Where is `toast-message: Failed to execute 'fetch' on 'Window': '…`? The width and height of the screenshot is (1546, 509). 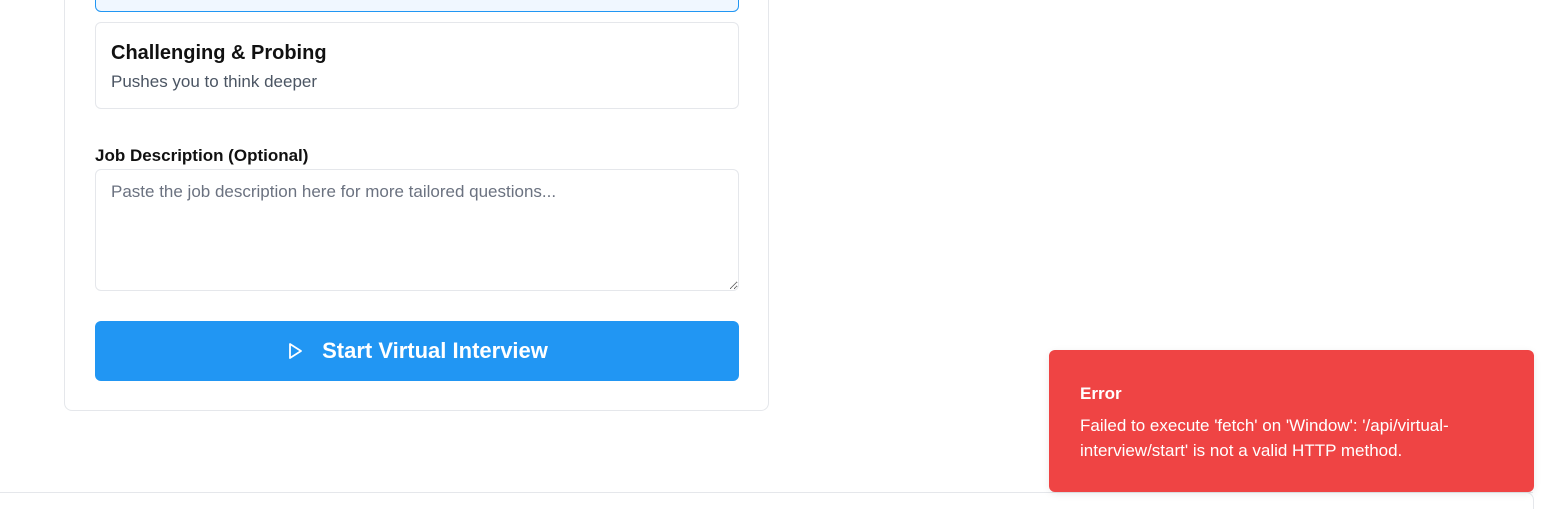
toast-message: Failed to execute 'fetch' on 'Window': '… is located at coordinates (1264, 438).